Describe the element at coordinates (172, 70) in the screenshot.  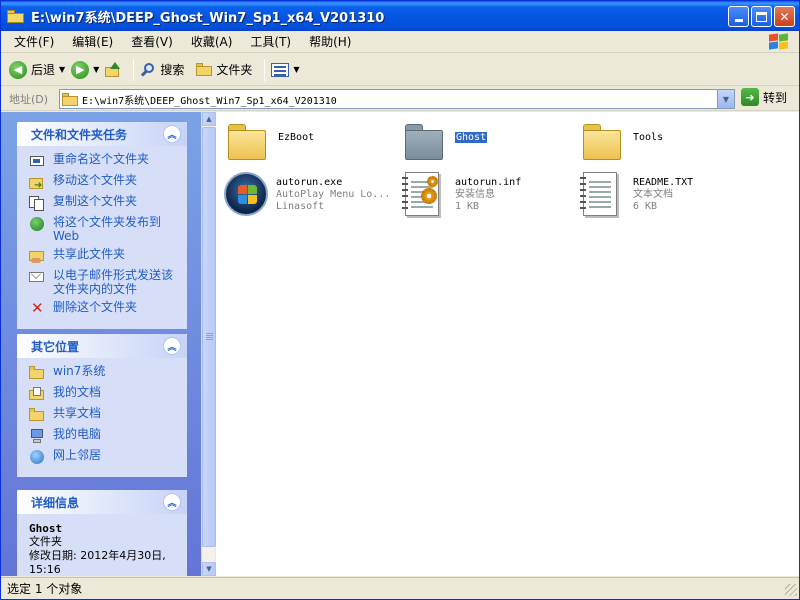
I see `search-label: 搜索` at that location.